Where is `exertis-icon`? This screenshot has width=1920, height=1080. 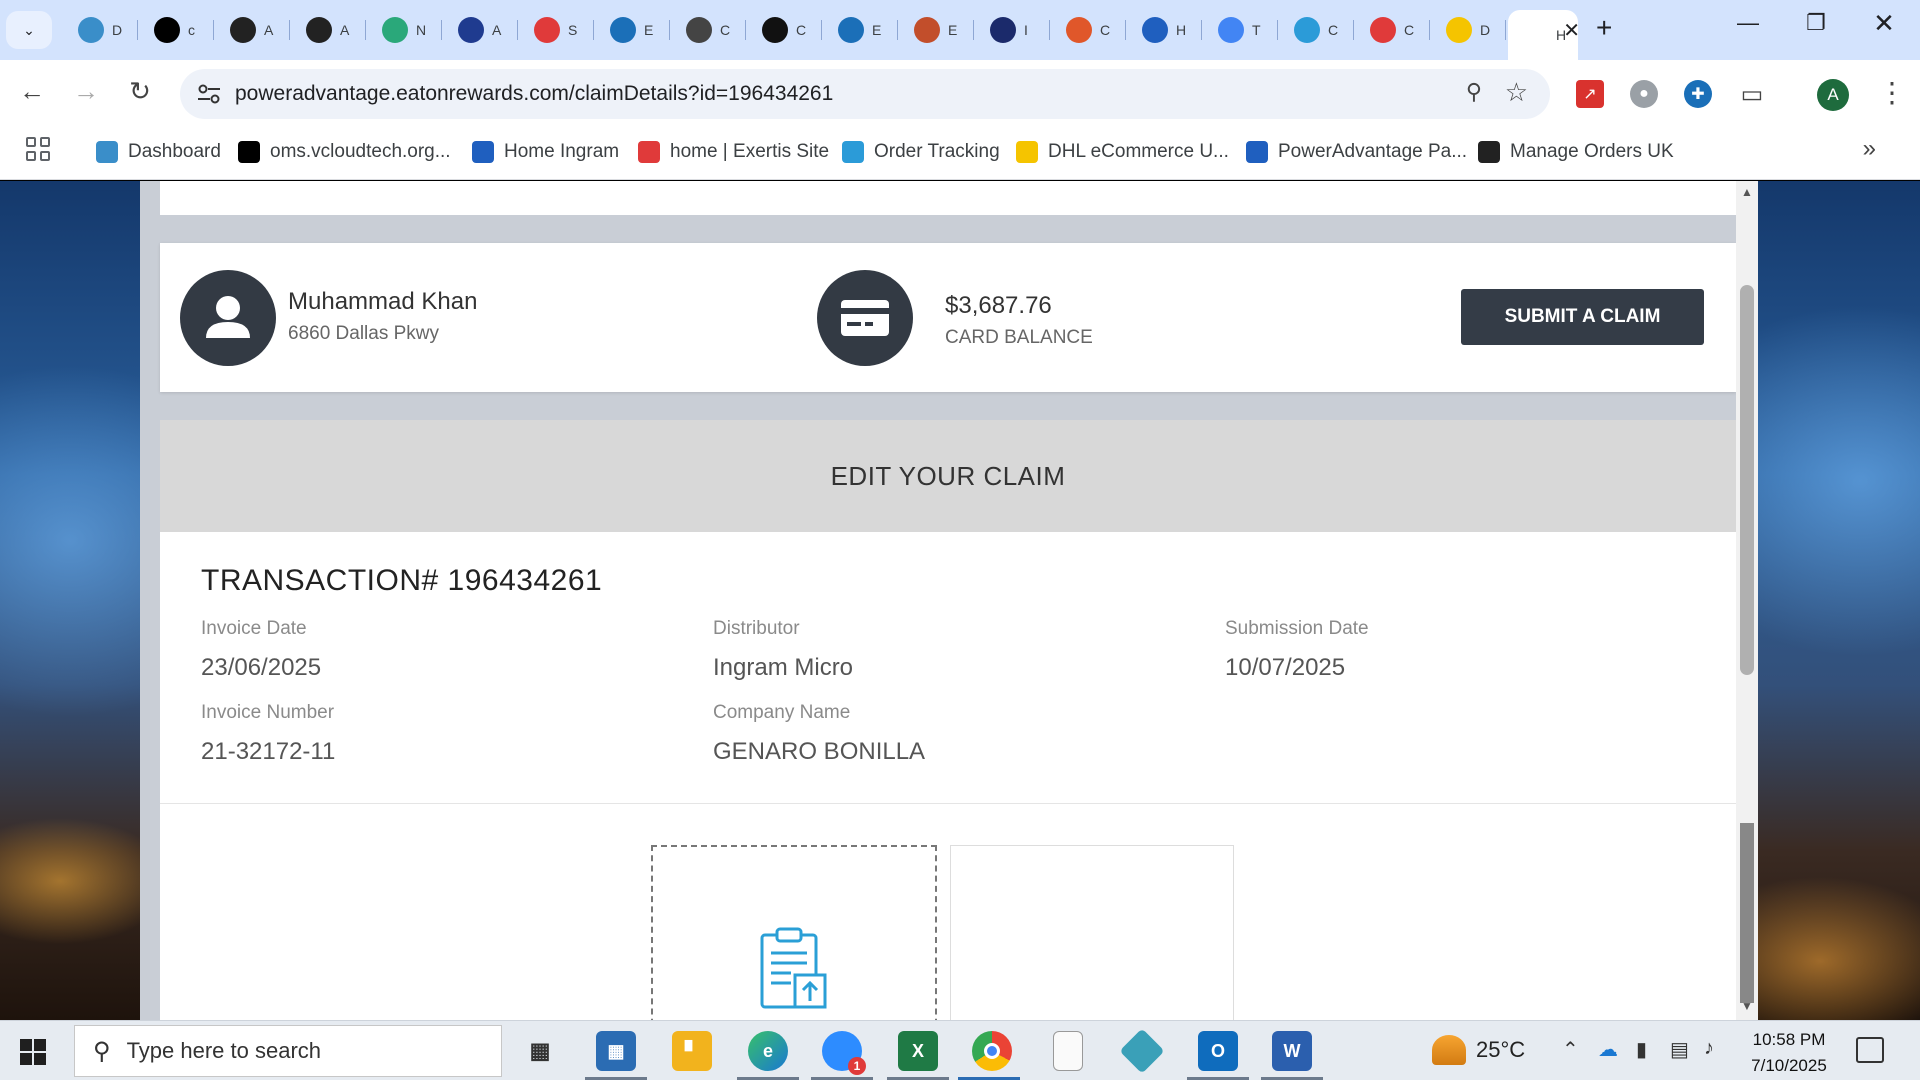 exertis-icon is located at coordinates (547, 30).